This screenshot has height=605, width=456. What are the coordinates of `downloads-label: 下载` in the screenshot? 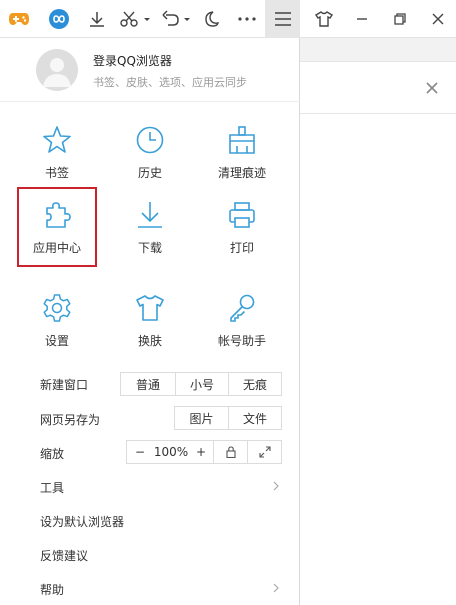 It's located at (149, 248).